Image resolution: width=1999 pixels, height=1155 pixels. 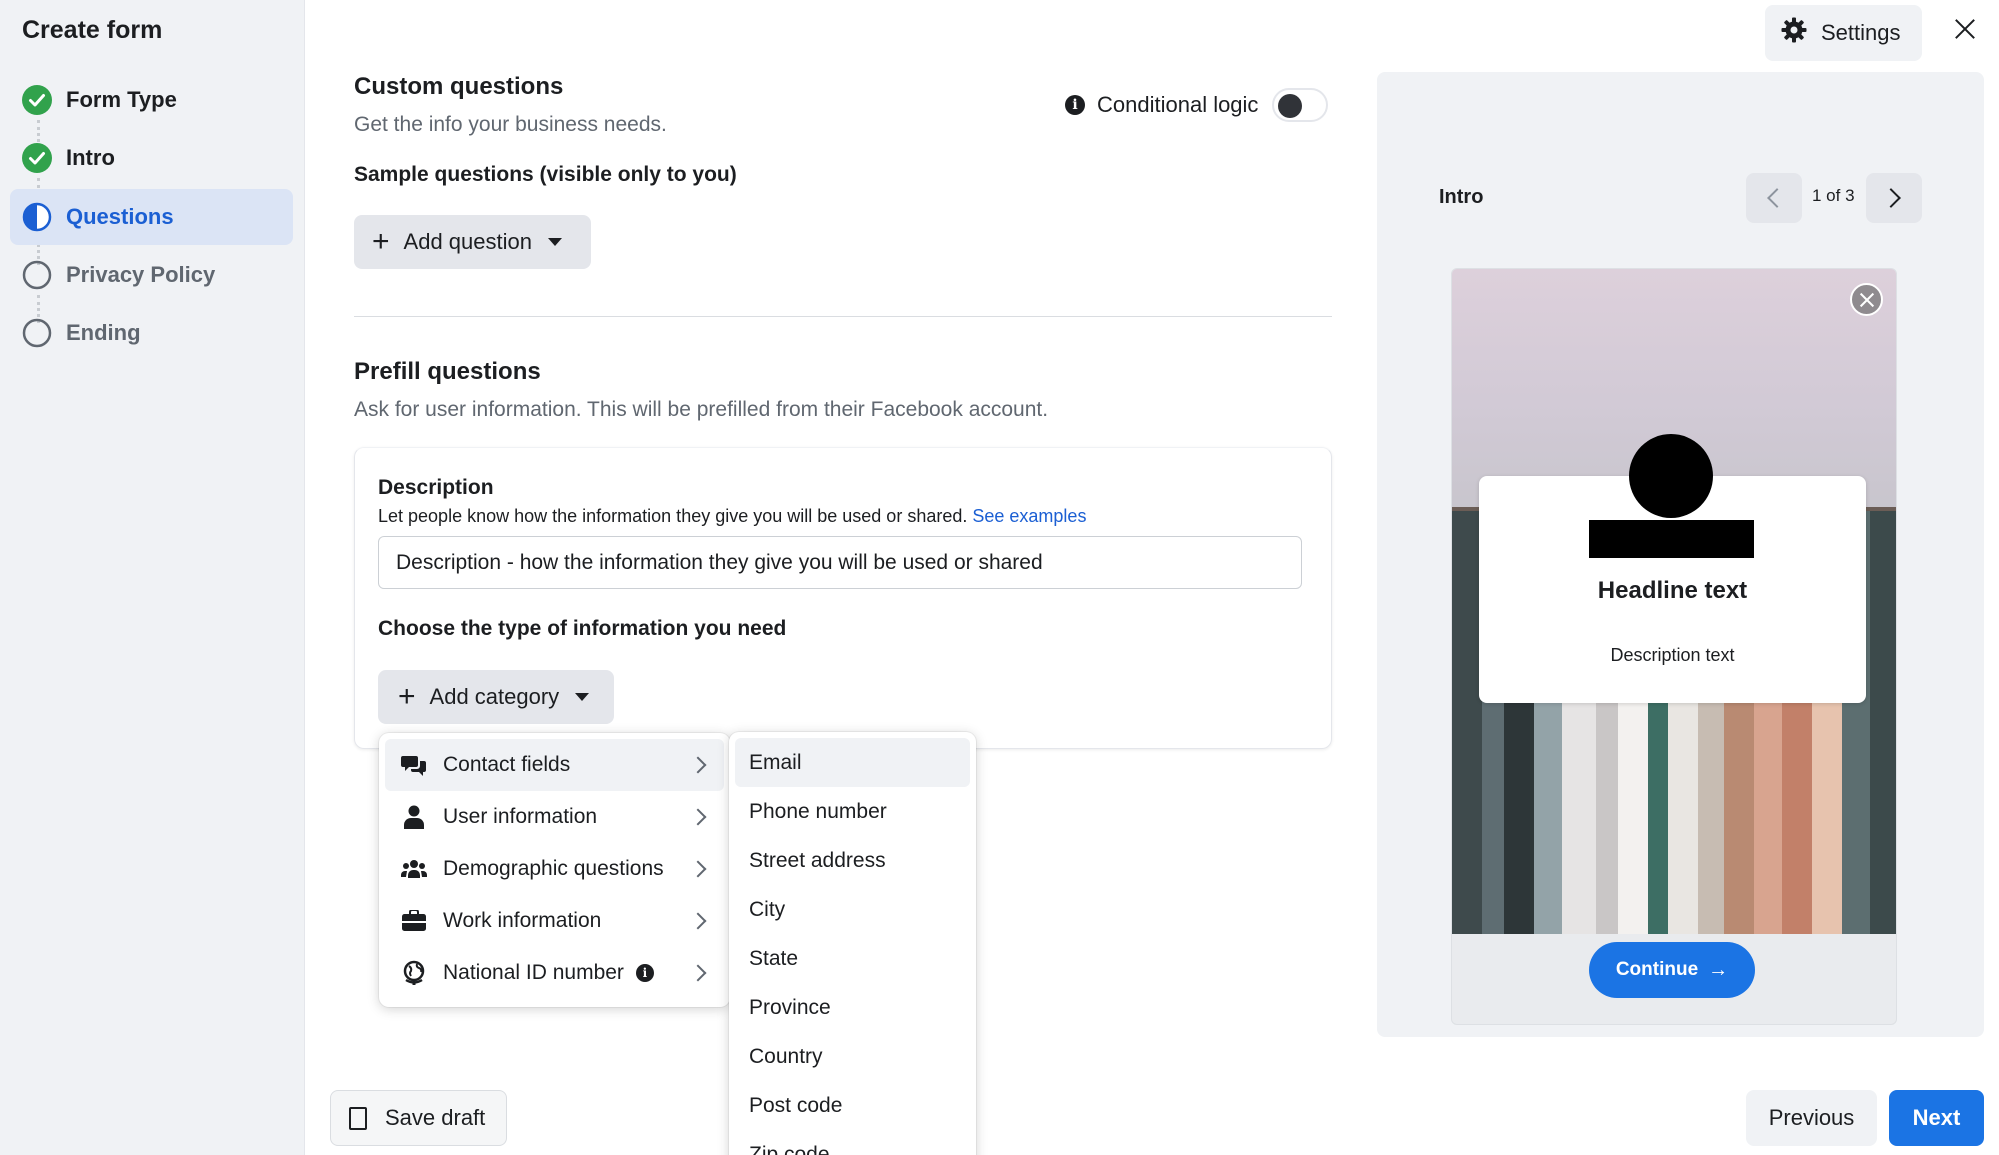 I want to click on sidebar-step-privacy-policy: Privacy Policy, so click(x=151, y=275).